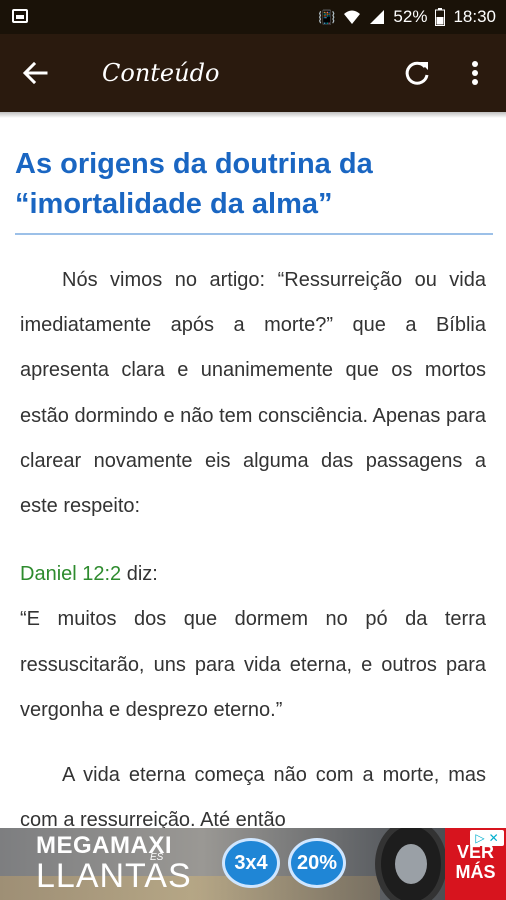 The width and height of the screenshot is (506, 900). Describe the element at coordinates (487, 838) in the screenshot. I see `adchoices-badge: ▷ ✕` at that location.